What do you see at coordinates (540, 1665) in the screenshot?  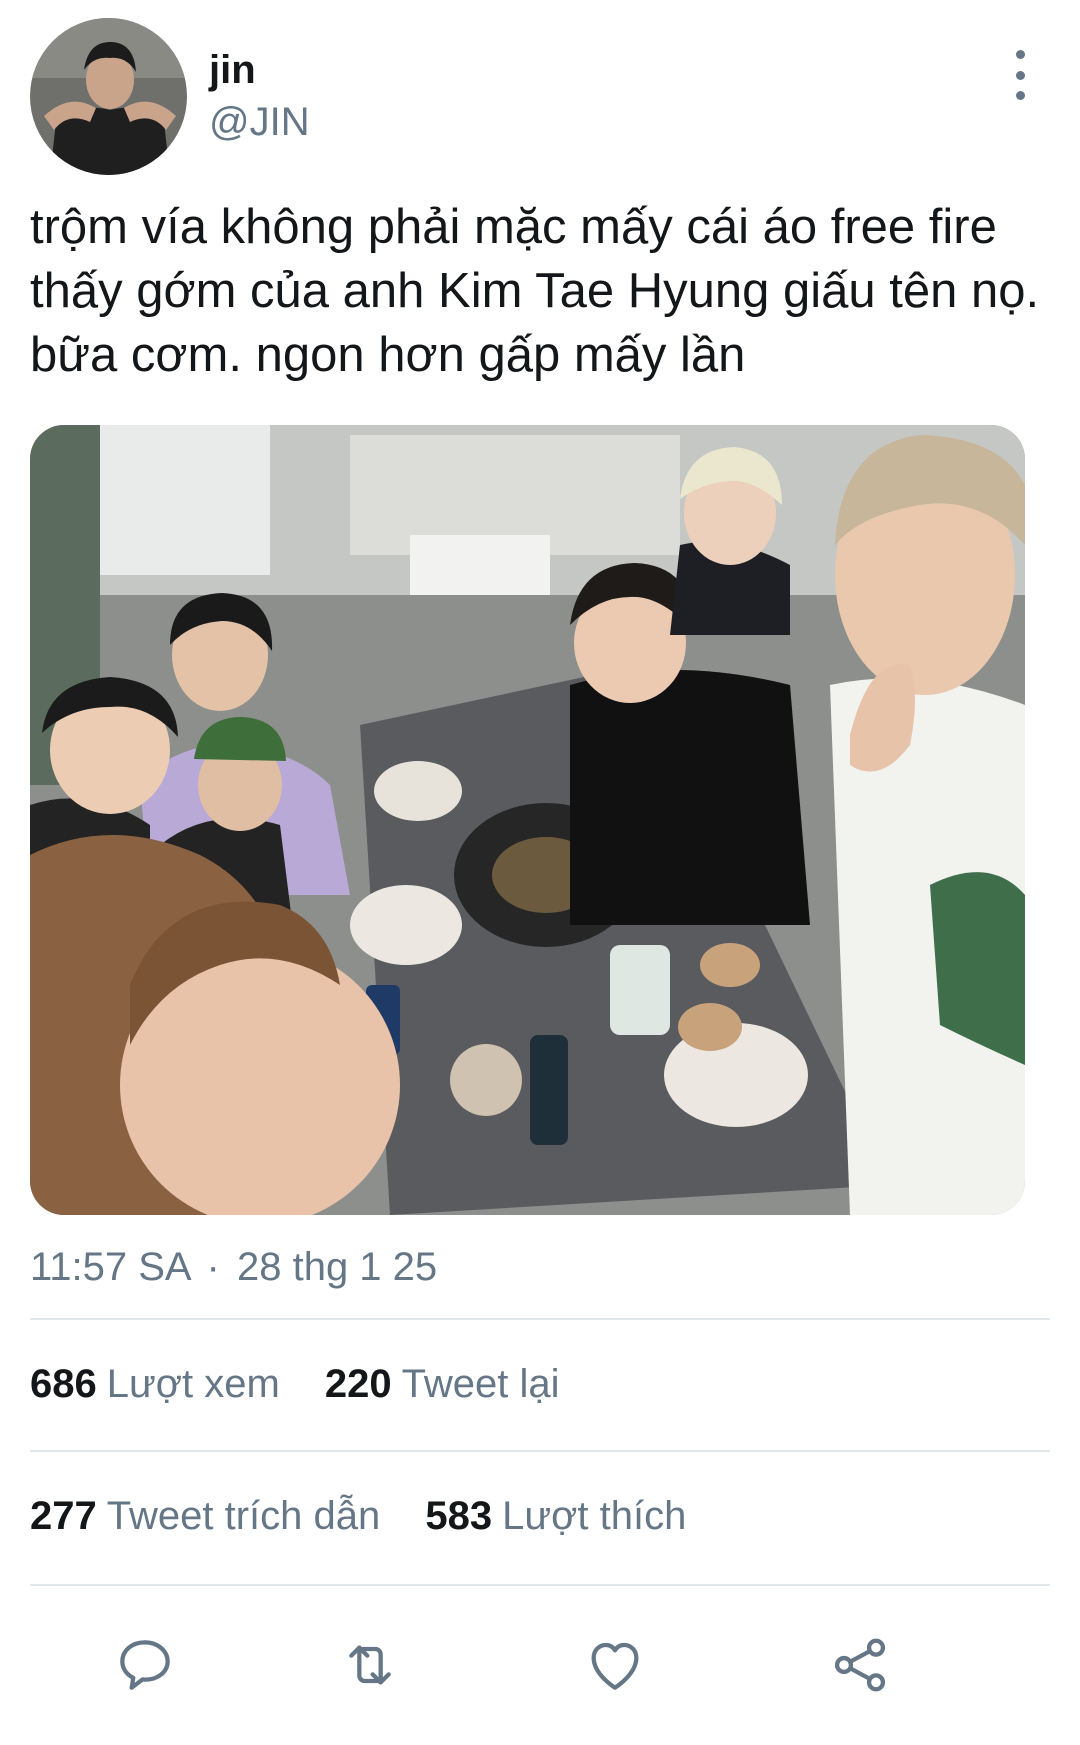 I see `tweet-actions` at bounding box center [540, 1665].